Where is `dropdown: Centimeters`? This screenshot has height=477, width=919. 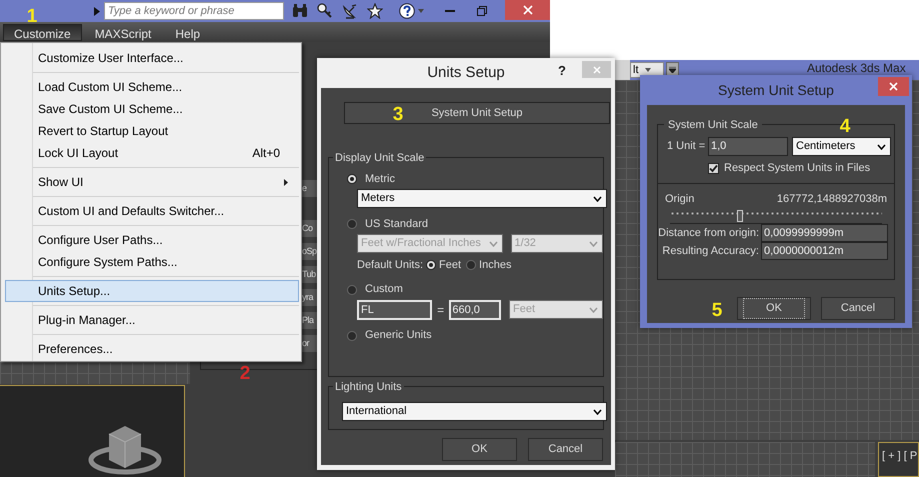 dropdown: Centimeters is located at coordinates (841, 146).